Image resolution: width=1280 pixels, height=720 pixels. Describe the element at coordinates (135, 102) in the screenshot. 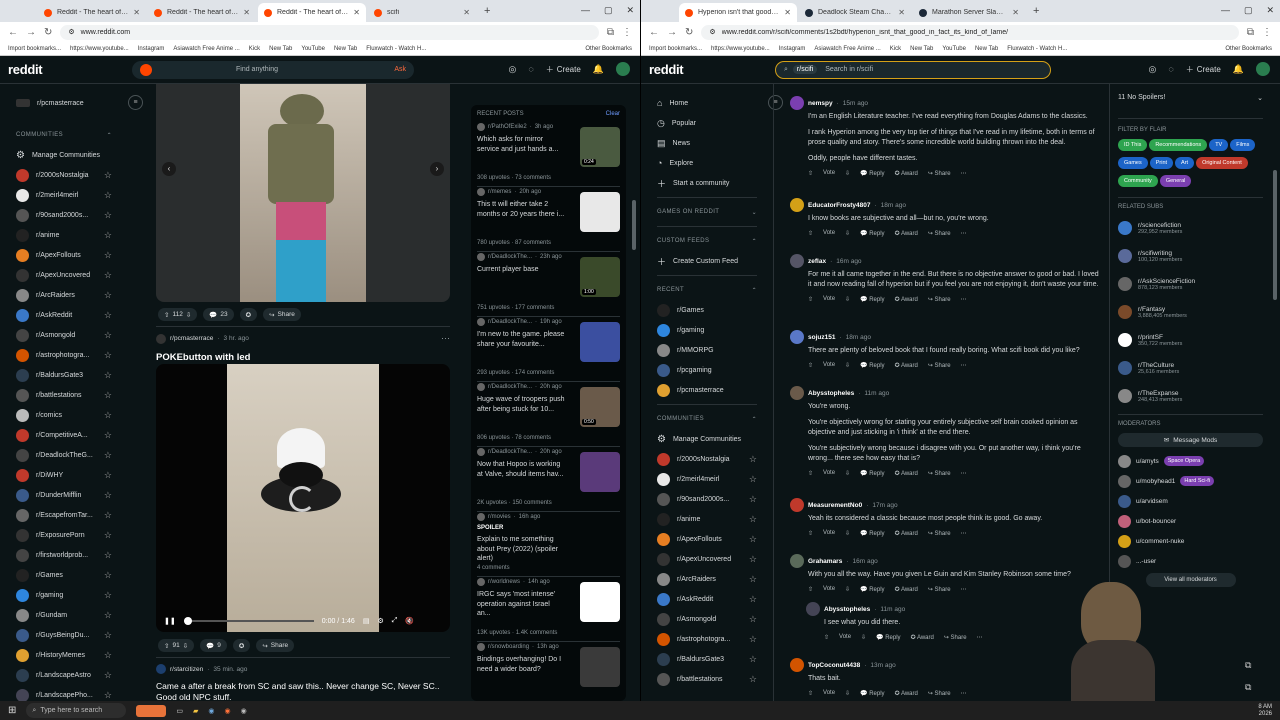

I see `sidebar-collapse-button: ≡` at that location.